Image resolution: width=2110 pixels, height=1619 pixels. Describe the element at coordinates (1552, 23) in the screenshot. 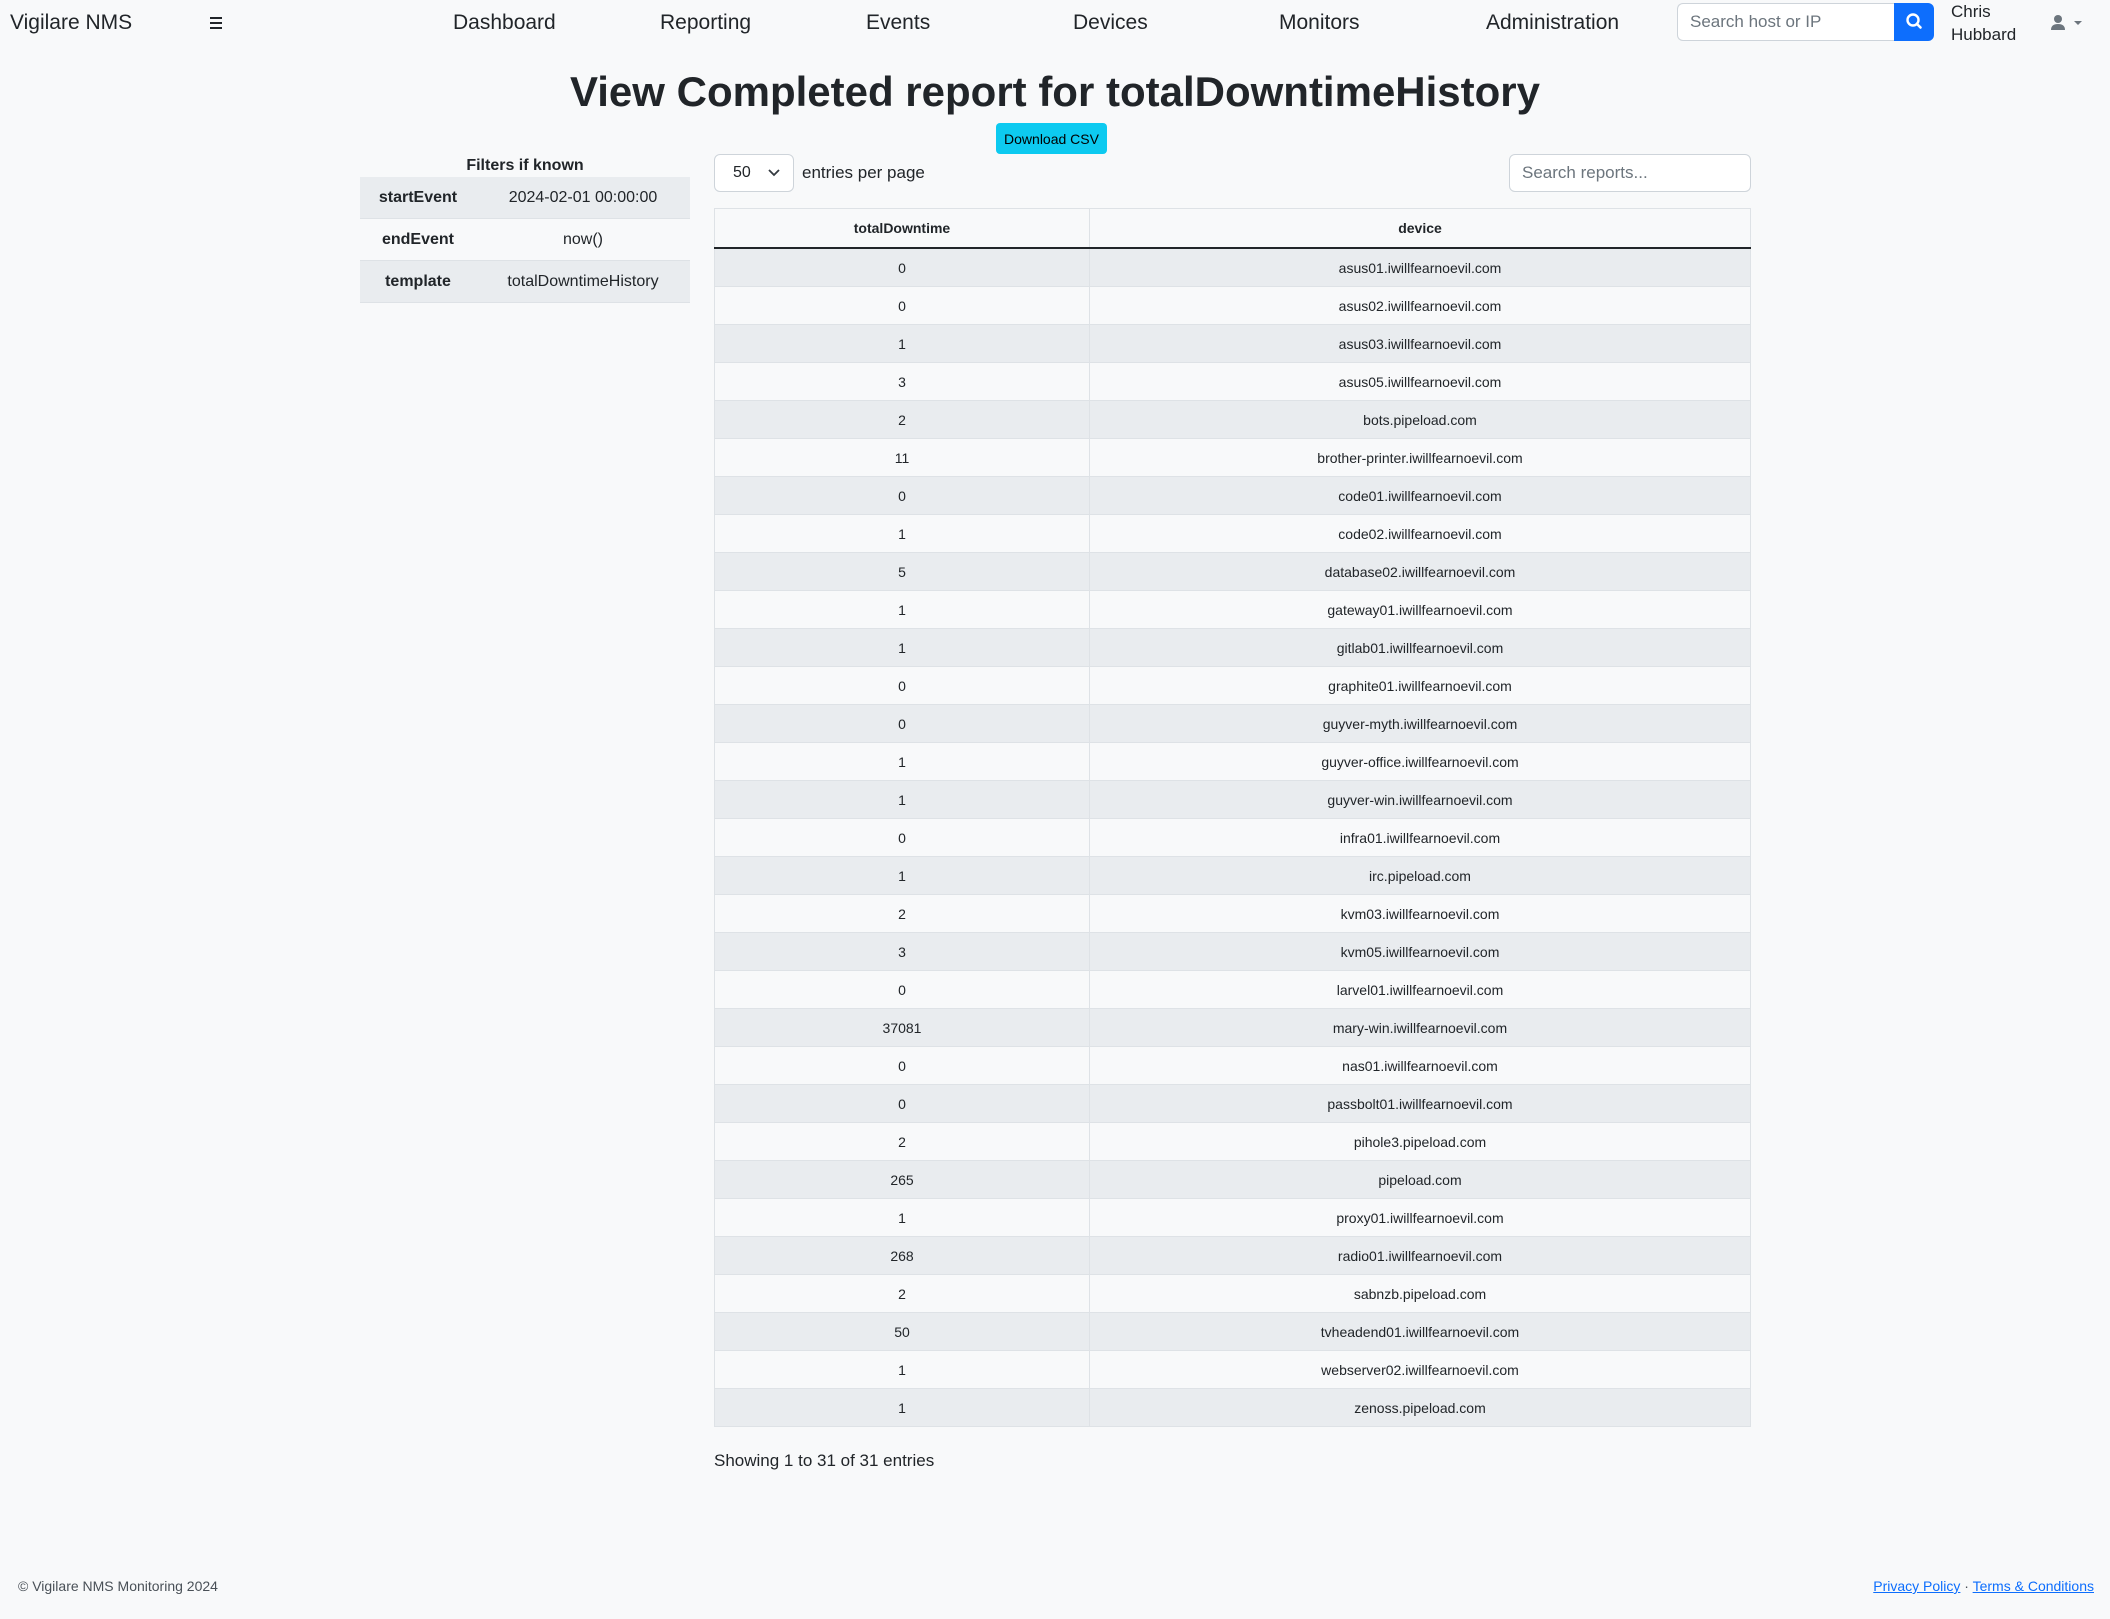

I see `nav-administration: Administration` at that location.